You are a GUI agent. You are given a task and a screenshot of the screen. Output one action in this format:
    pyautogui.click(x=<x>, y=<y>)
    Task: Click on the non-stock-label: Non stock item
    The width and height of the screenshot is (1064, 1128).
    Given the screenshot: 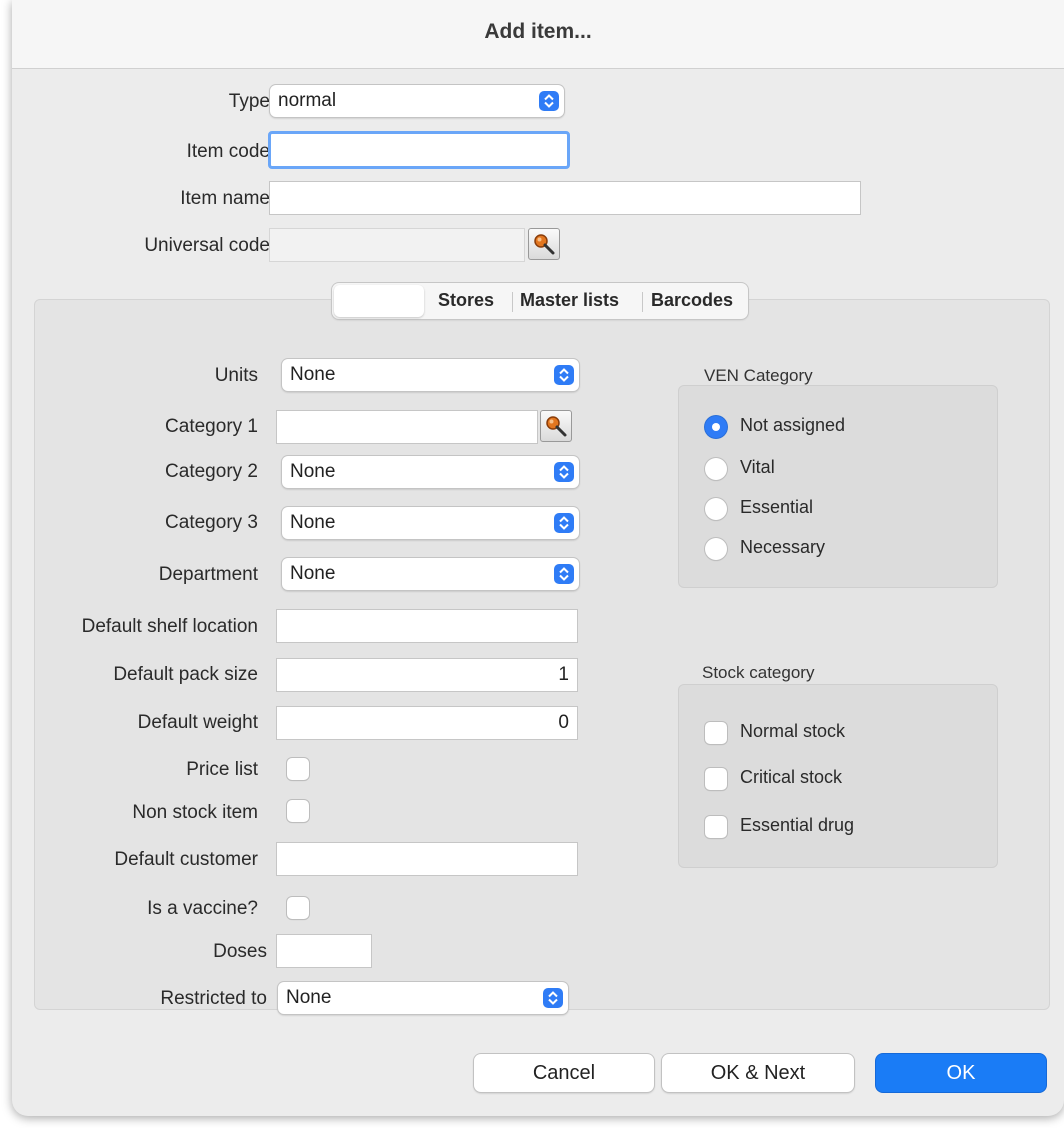 What is the action you would take?
    pyautogui.click(x=195, y=812)
    